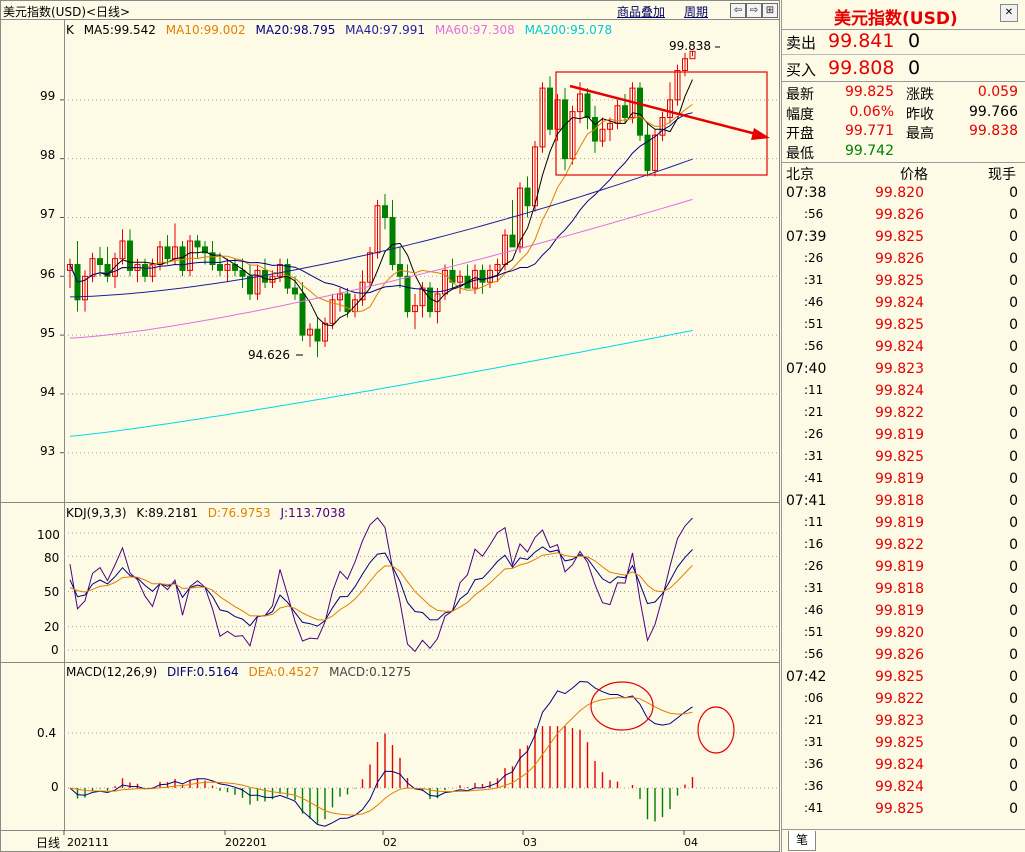  What do you see at coordinates (52, 558) in the screenshot?
I see `kdj-axis-label: 80` at bounding box center [52, 558].